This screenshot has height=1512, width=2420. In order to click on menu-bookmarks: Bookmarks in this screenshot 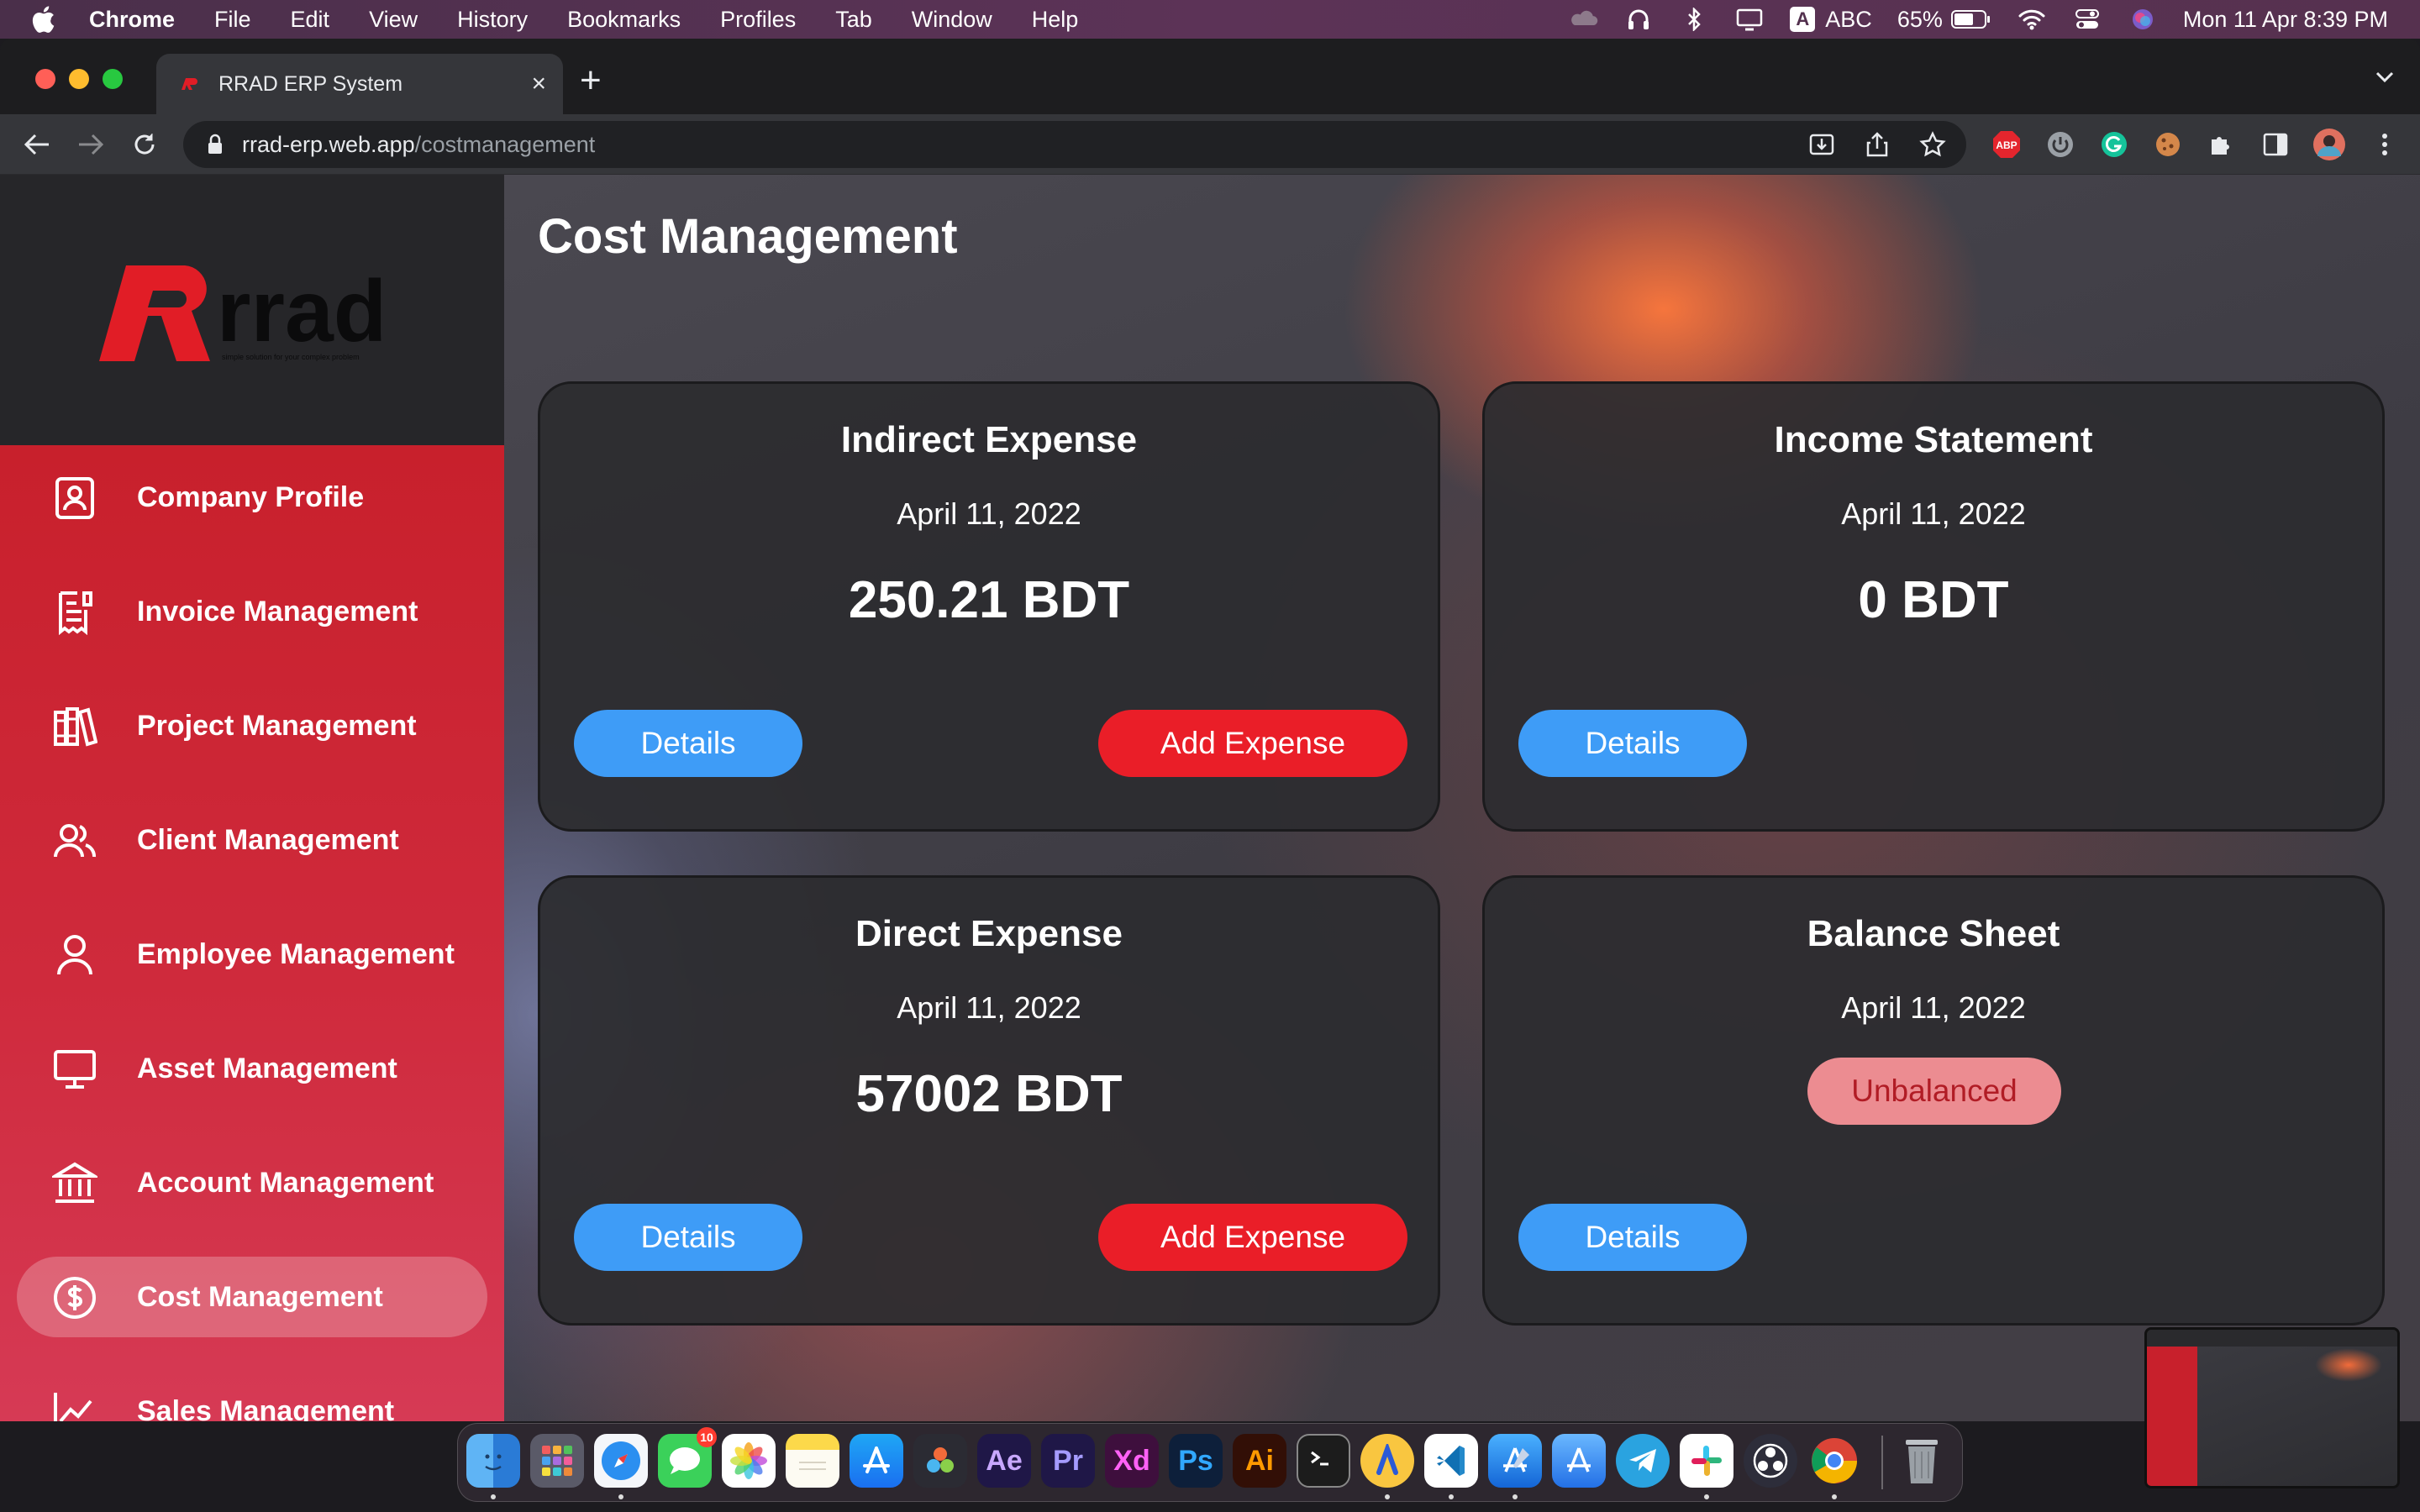, I will do `click(624, 20)`.